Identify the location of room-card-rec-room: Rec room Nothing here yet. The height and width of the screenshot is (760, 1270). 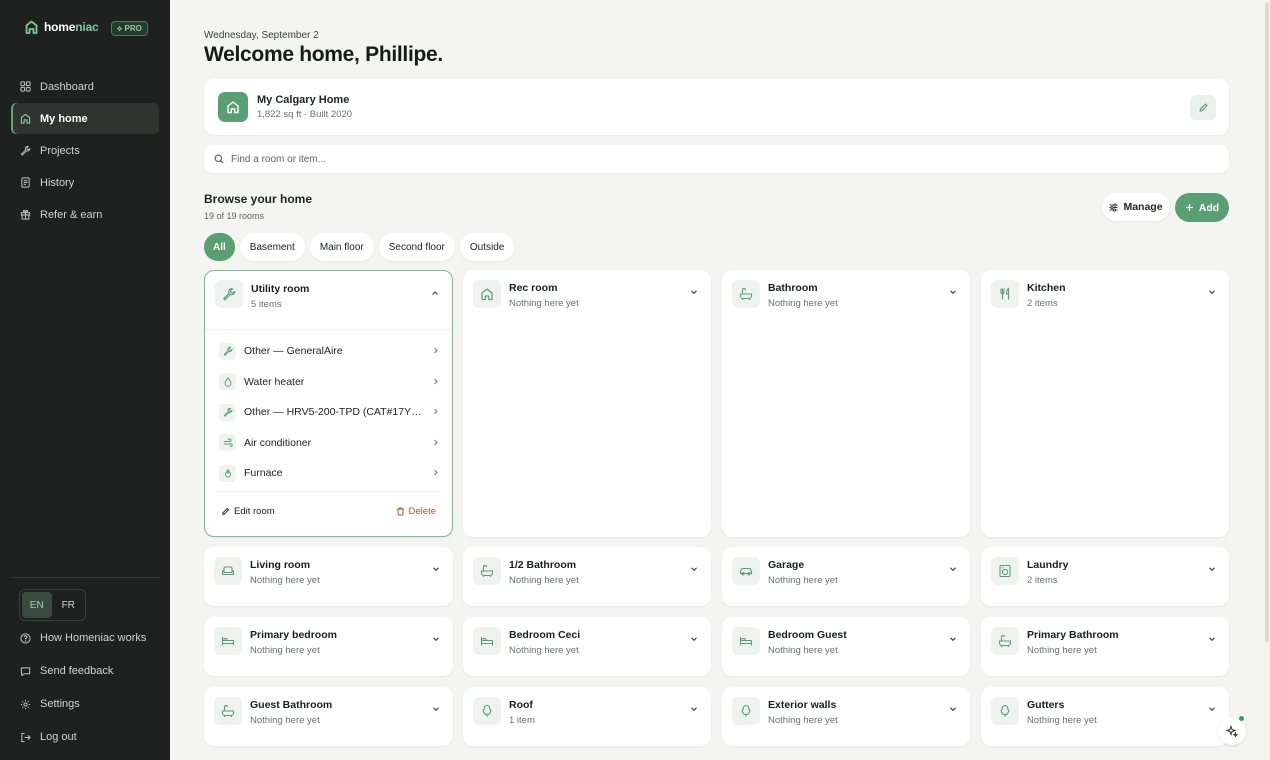
(587, 403).